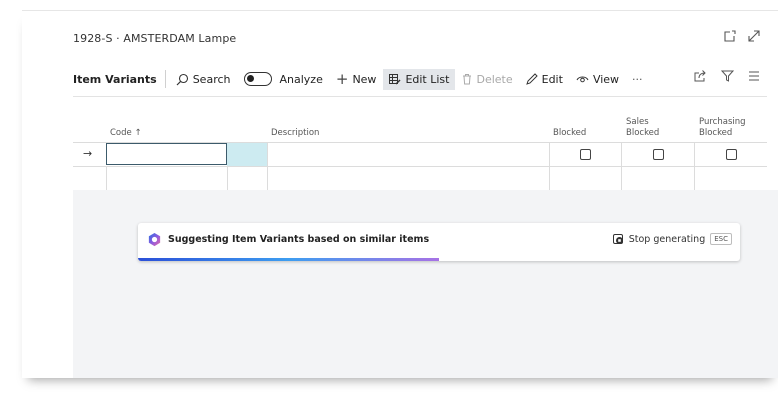  I want to click on plus-icon: +, so click(342, 79).